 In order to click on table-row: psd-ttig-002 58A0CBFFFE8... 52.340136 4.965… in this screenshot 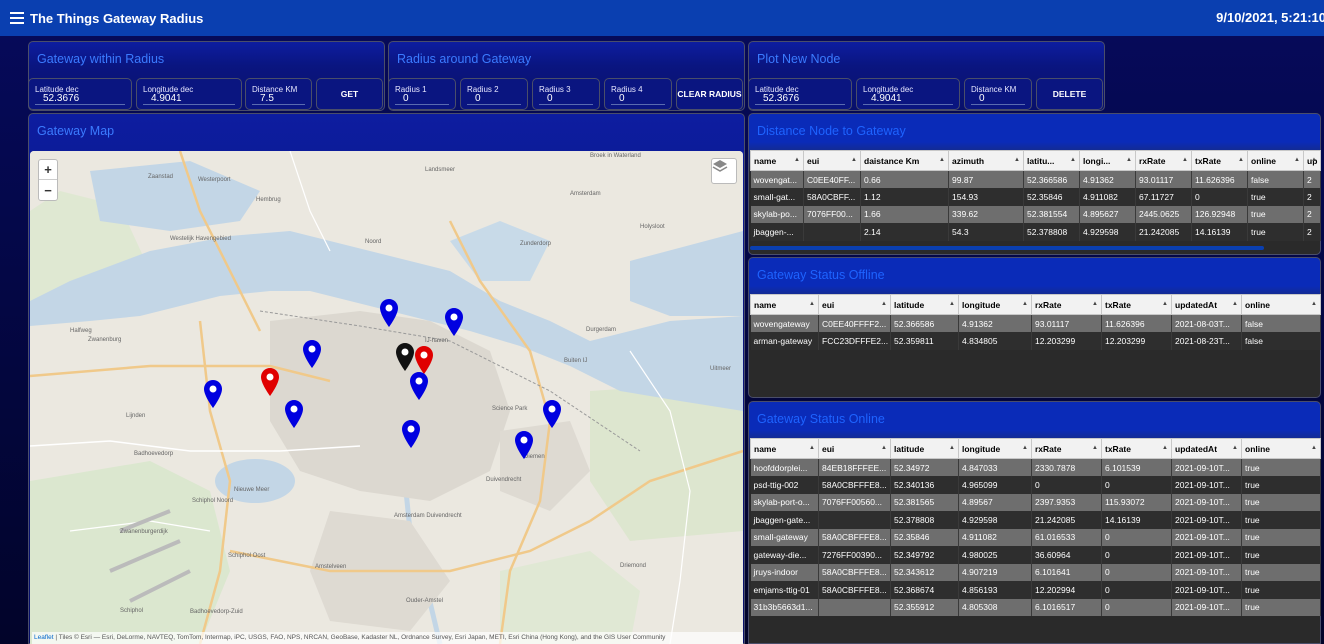, I will do `click(1035, 485)`.